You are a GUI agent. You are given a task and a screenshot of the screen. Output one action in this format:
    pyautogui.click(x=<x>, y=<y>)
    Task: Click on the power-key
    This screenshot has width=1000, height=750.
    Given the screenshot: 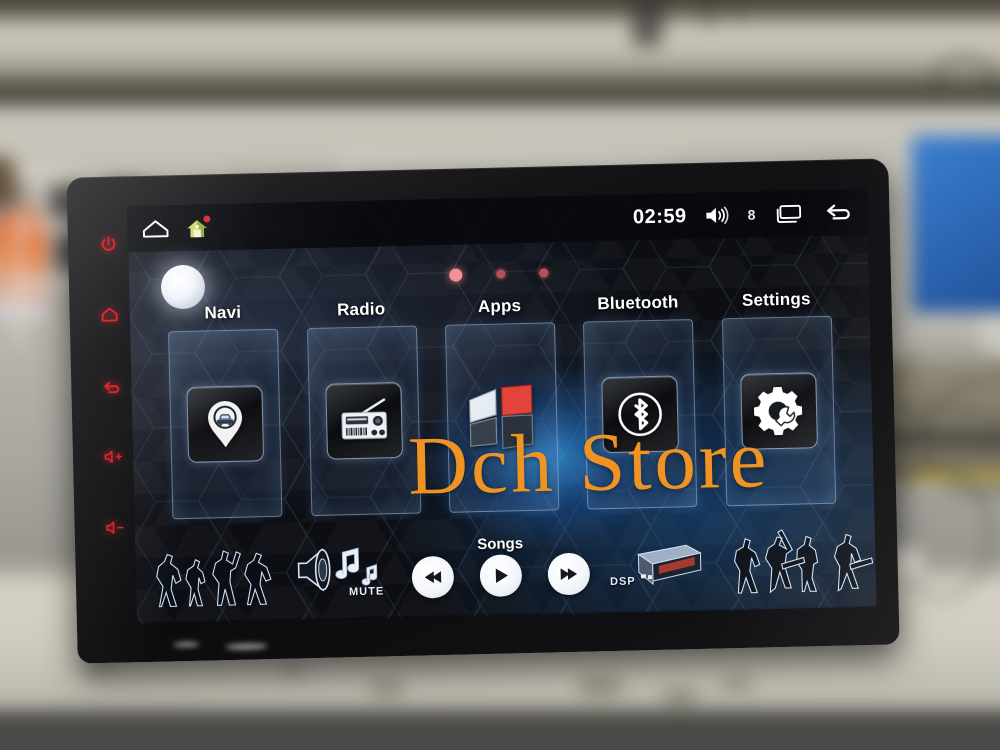 What is the action you would take?
    pyautogui.click(x=108, y=243)
    